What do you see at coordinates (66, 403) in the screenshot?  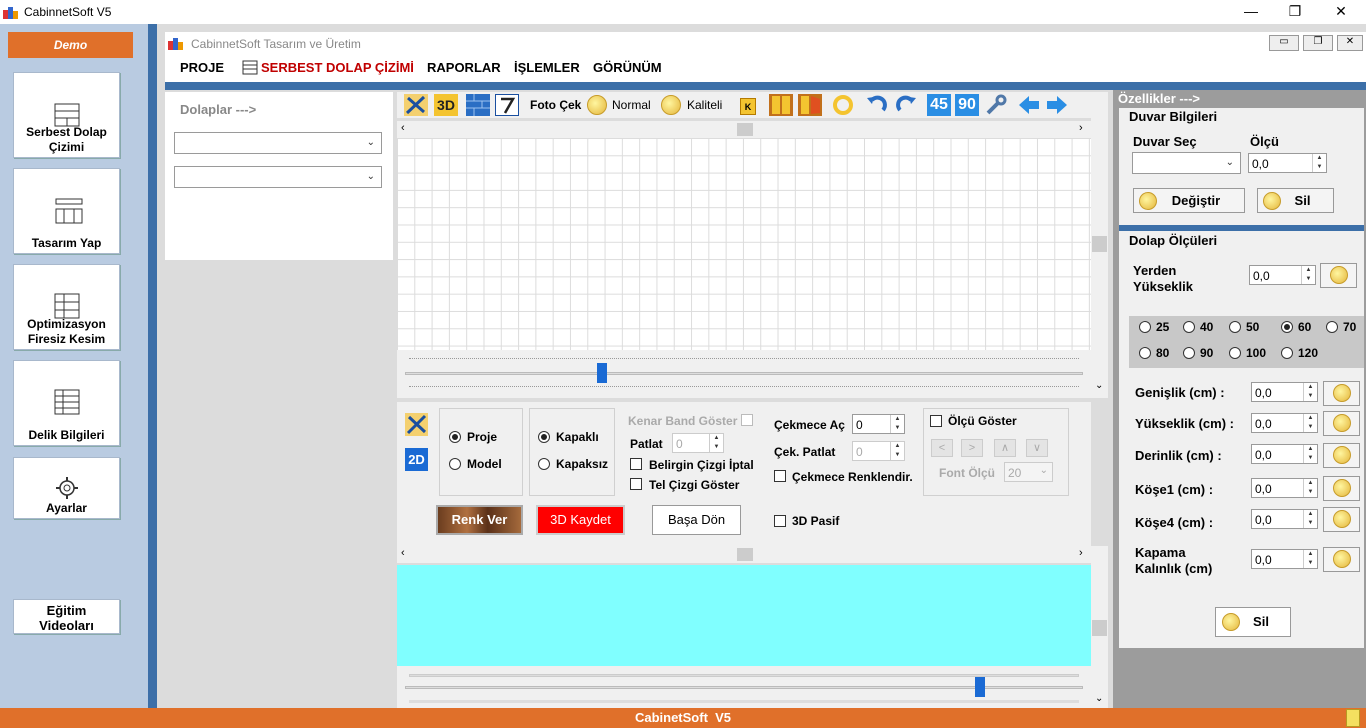 I see `sidebar-item-delik-bilgileri: Delik Bilgileri` at bounding box center [66, 403].